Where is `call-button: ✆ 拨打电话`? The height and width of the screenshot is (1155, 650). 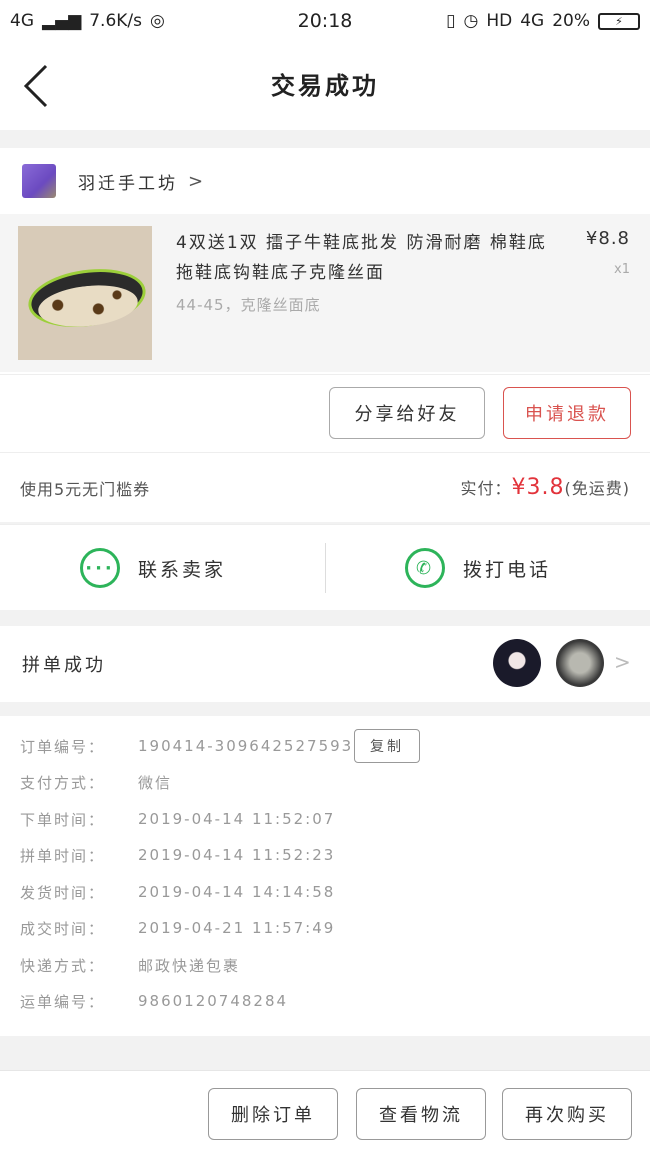
call-button: ✆ 拨打电话 is located at coordinates (478, 568).